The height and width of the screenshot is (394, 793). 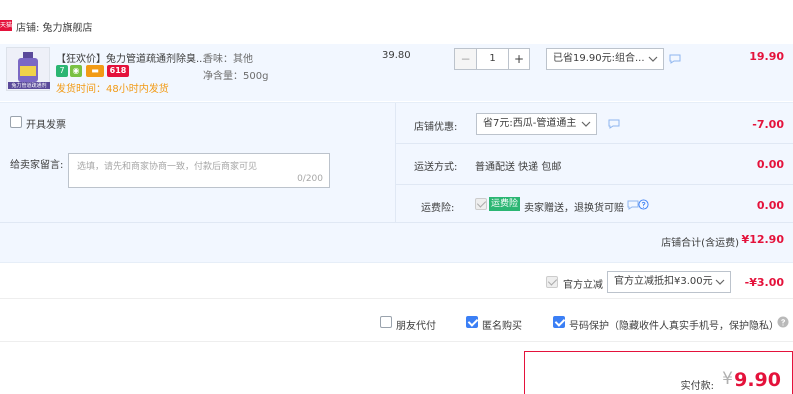 What do you see at coordinates (559, 322) in the screenshot?
I see `privacy-checkbox` at bounding box center [559, 322].